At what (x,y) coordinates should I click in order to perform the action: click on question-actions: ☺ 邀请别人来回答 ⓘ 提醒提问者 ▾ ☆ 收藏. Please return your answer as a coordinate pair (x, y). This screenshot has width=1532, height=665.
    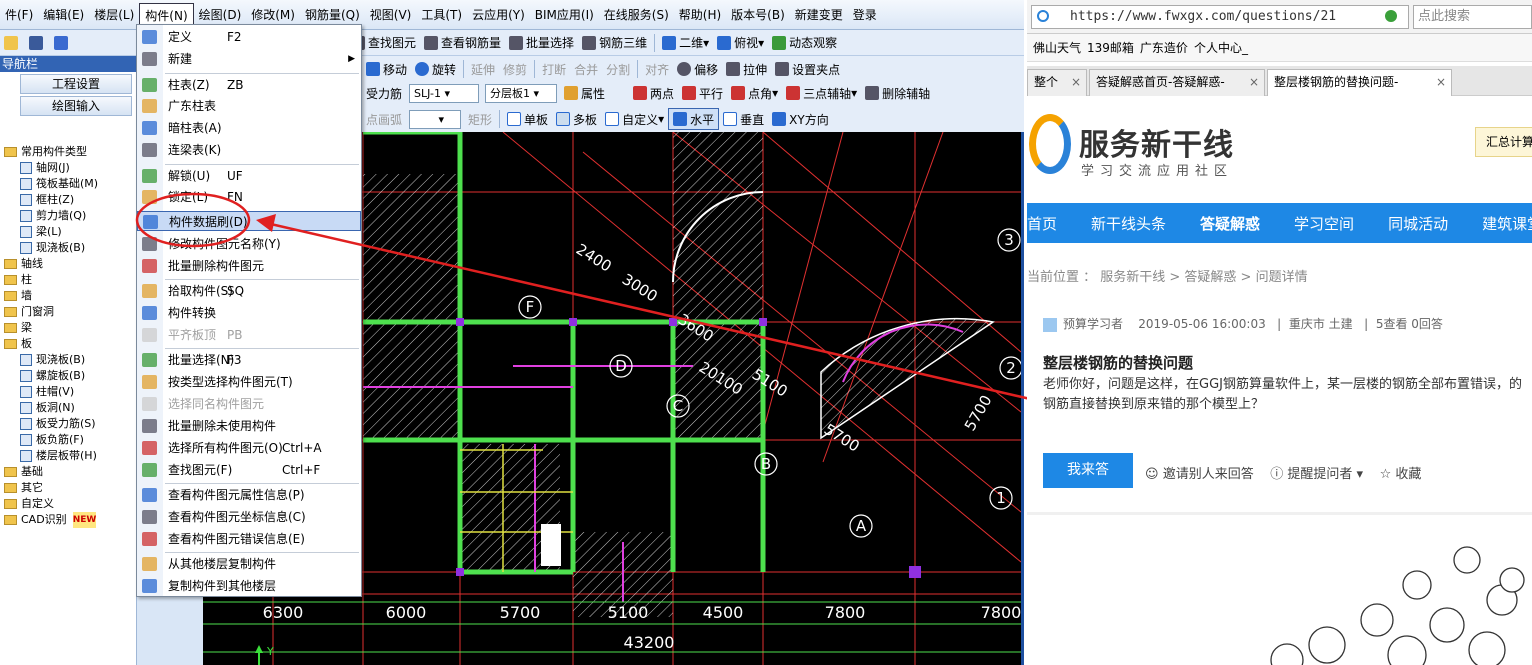
    Looking at the image, I should click on (1283, 474).